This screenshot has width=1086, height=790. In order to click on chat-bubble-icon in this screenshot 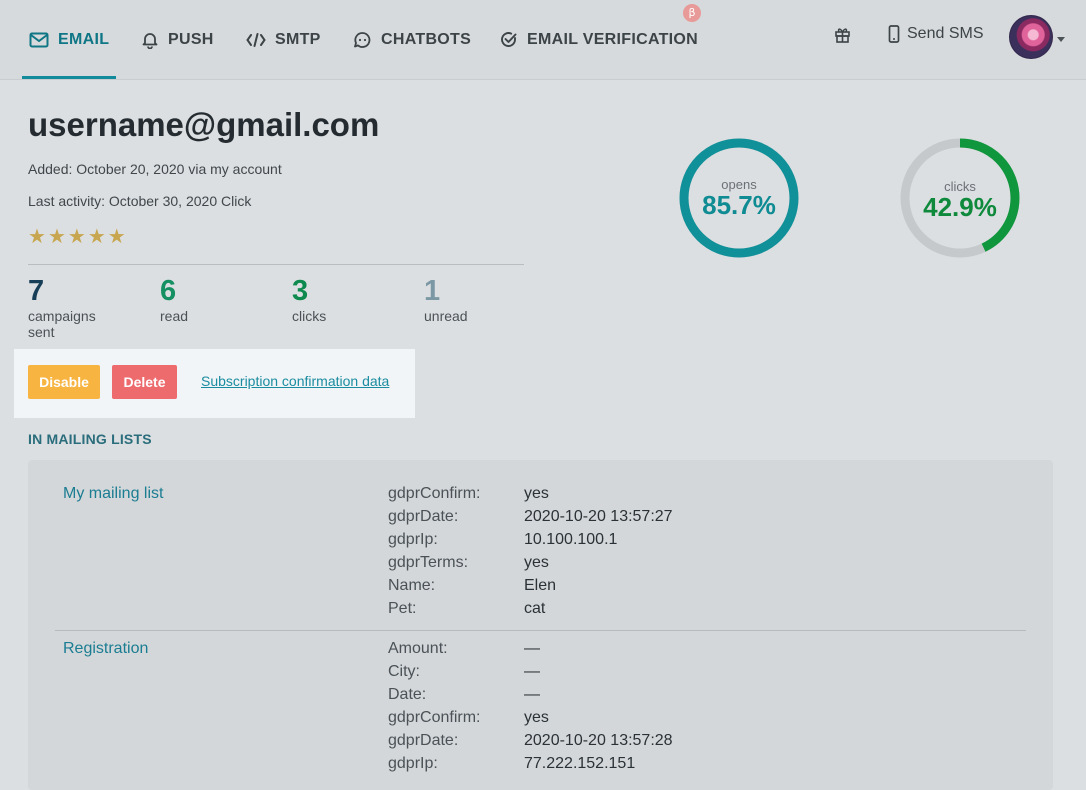, I will do `click(362, 39)`.